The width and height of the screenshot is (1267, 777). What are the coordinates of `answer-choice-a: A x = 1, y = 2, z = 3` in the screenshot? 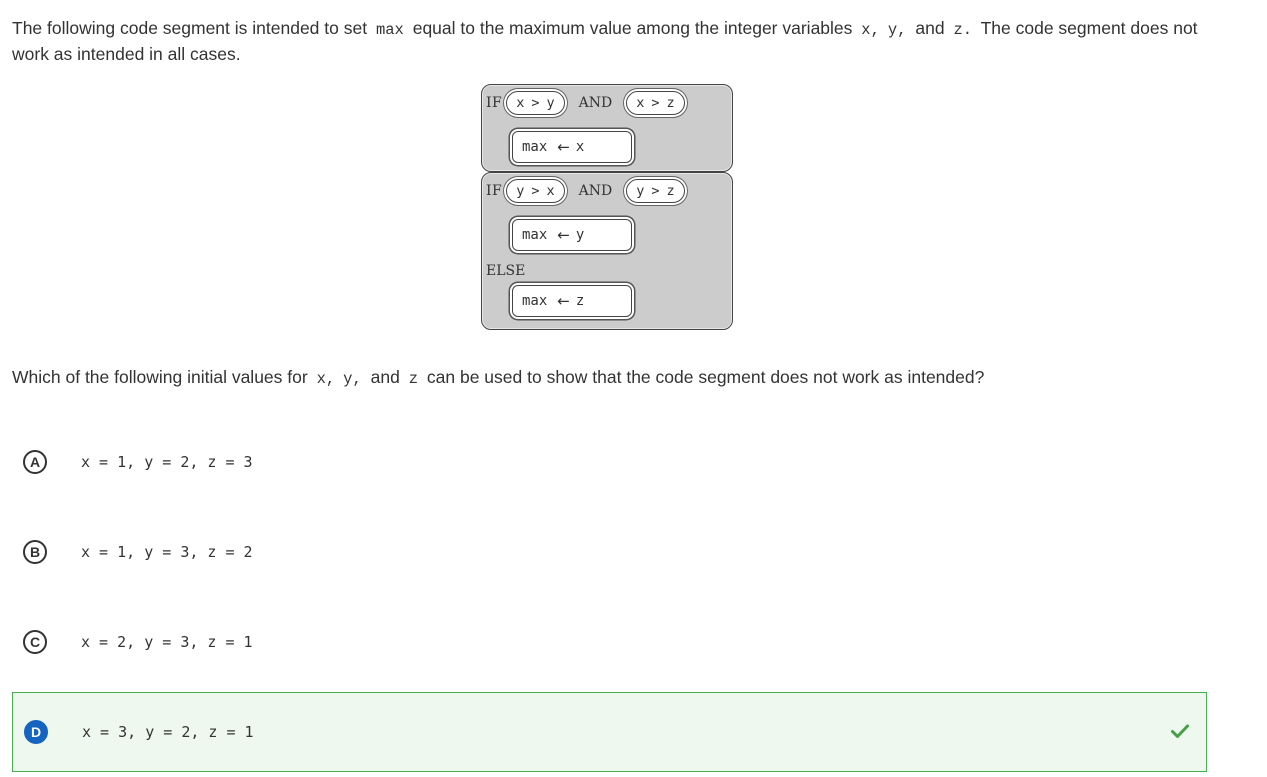 It's located at (609, 462).